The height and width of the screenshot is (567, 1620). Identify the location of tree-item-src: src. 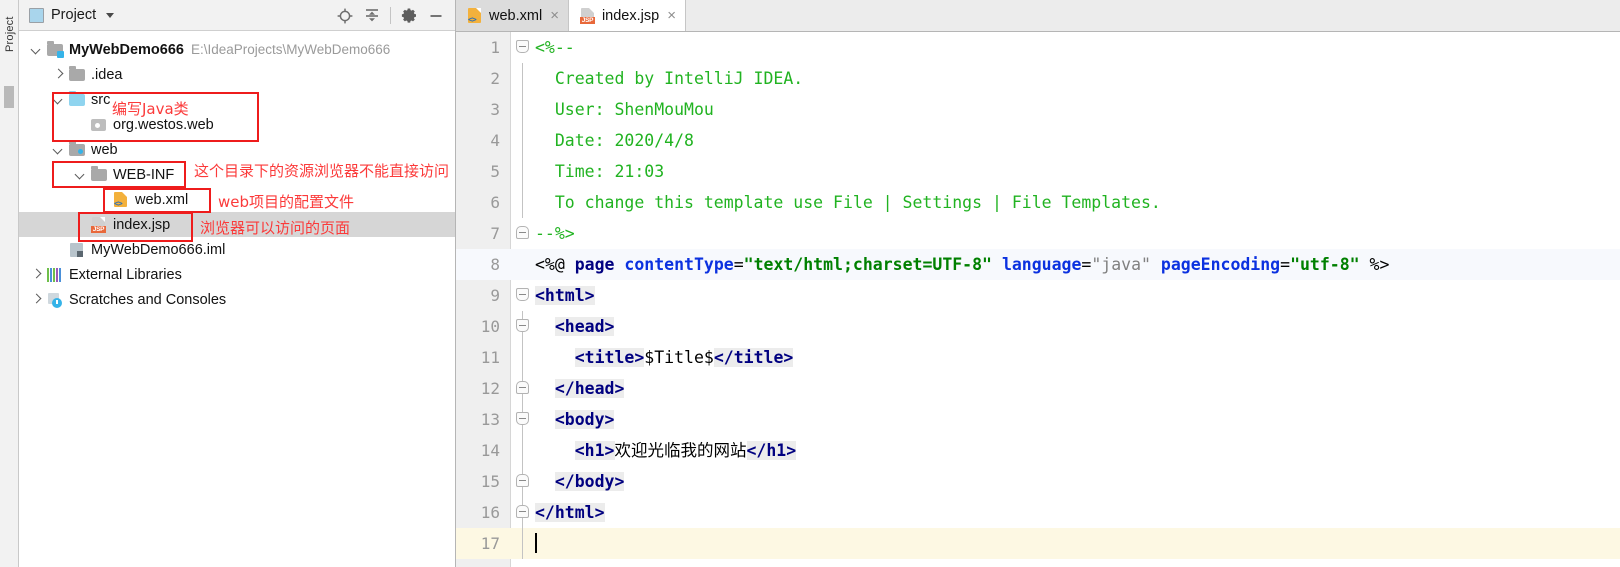
(237, 99).